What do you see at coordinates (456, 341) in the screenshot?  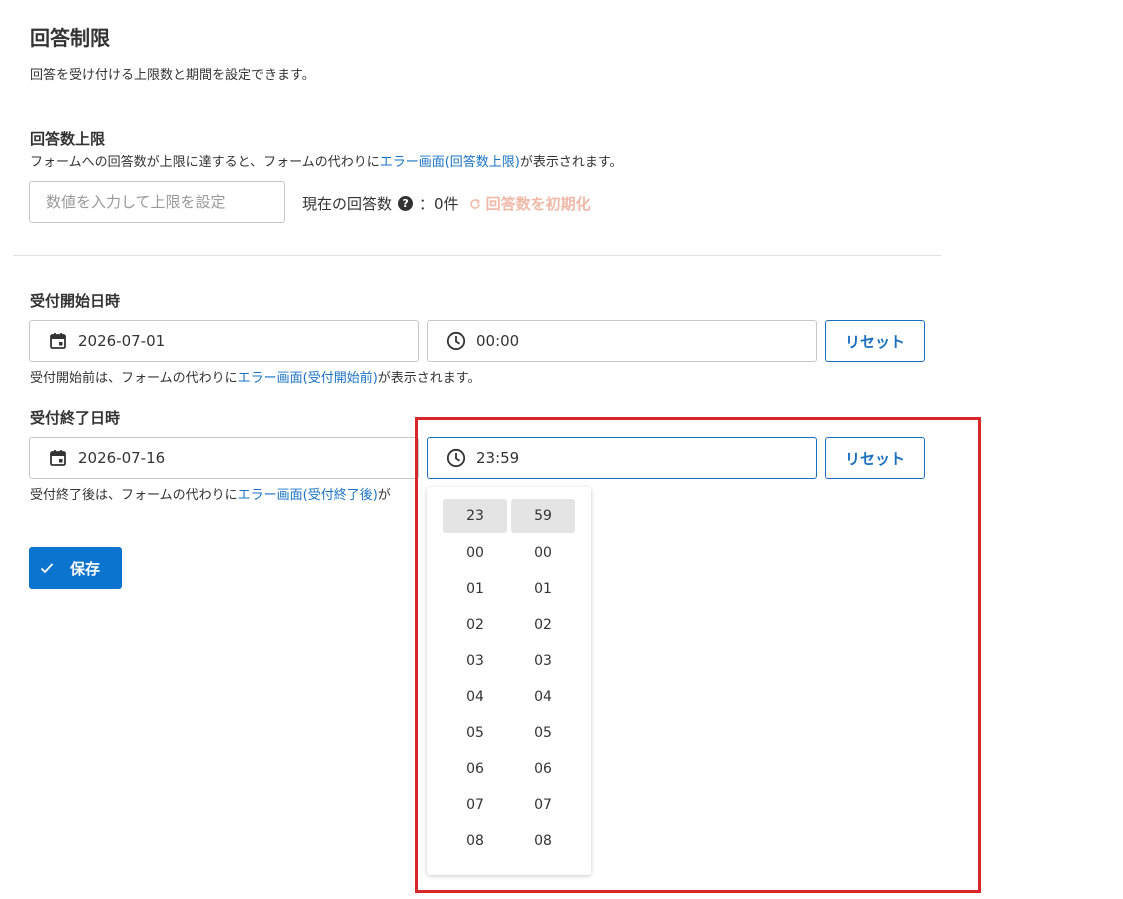 I see `clock-icon` at bounding box center [456, 341].